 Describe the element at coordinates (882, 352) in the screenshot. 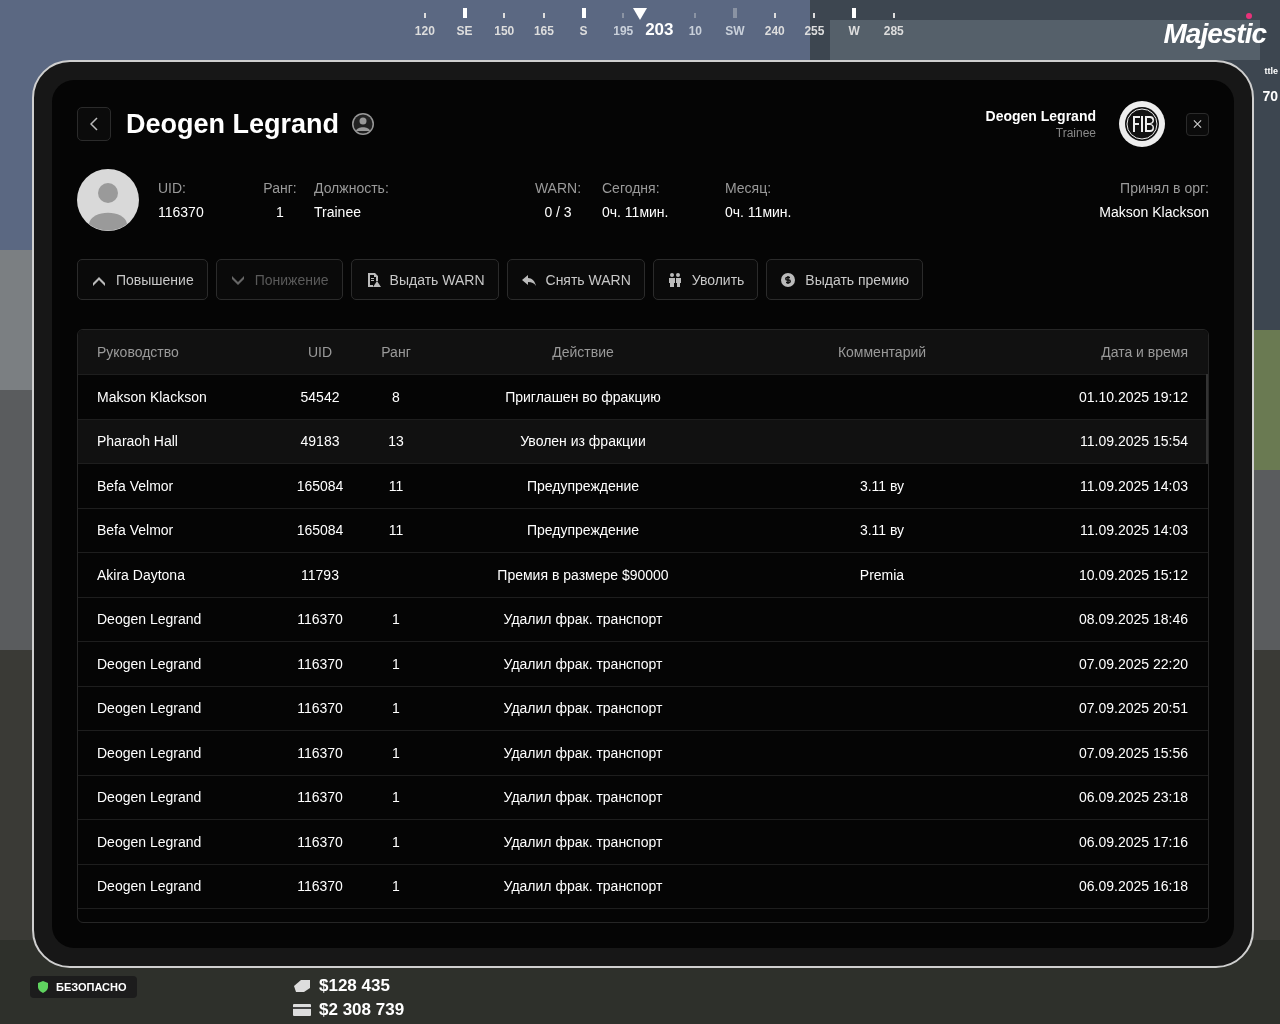

I see `column-header: Комментарий` at that location.